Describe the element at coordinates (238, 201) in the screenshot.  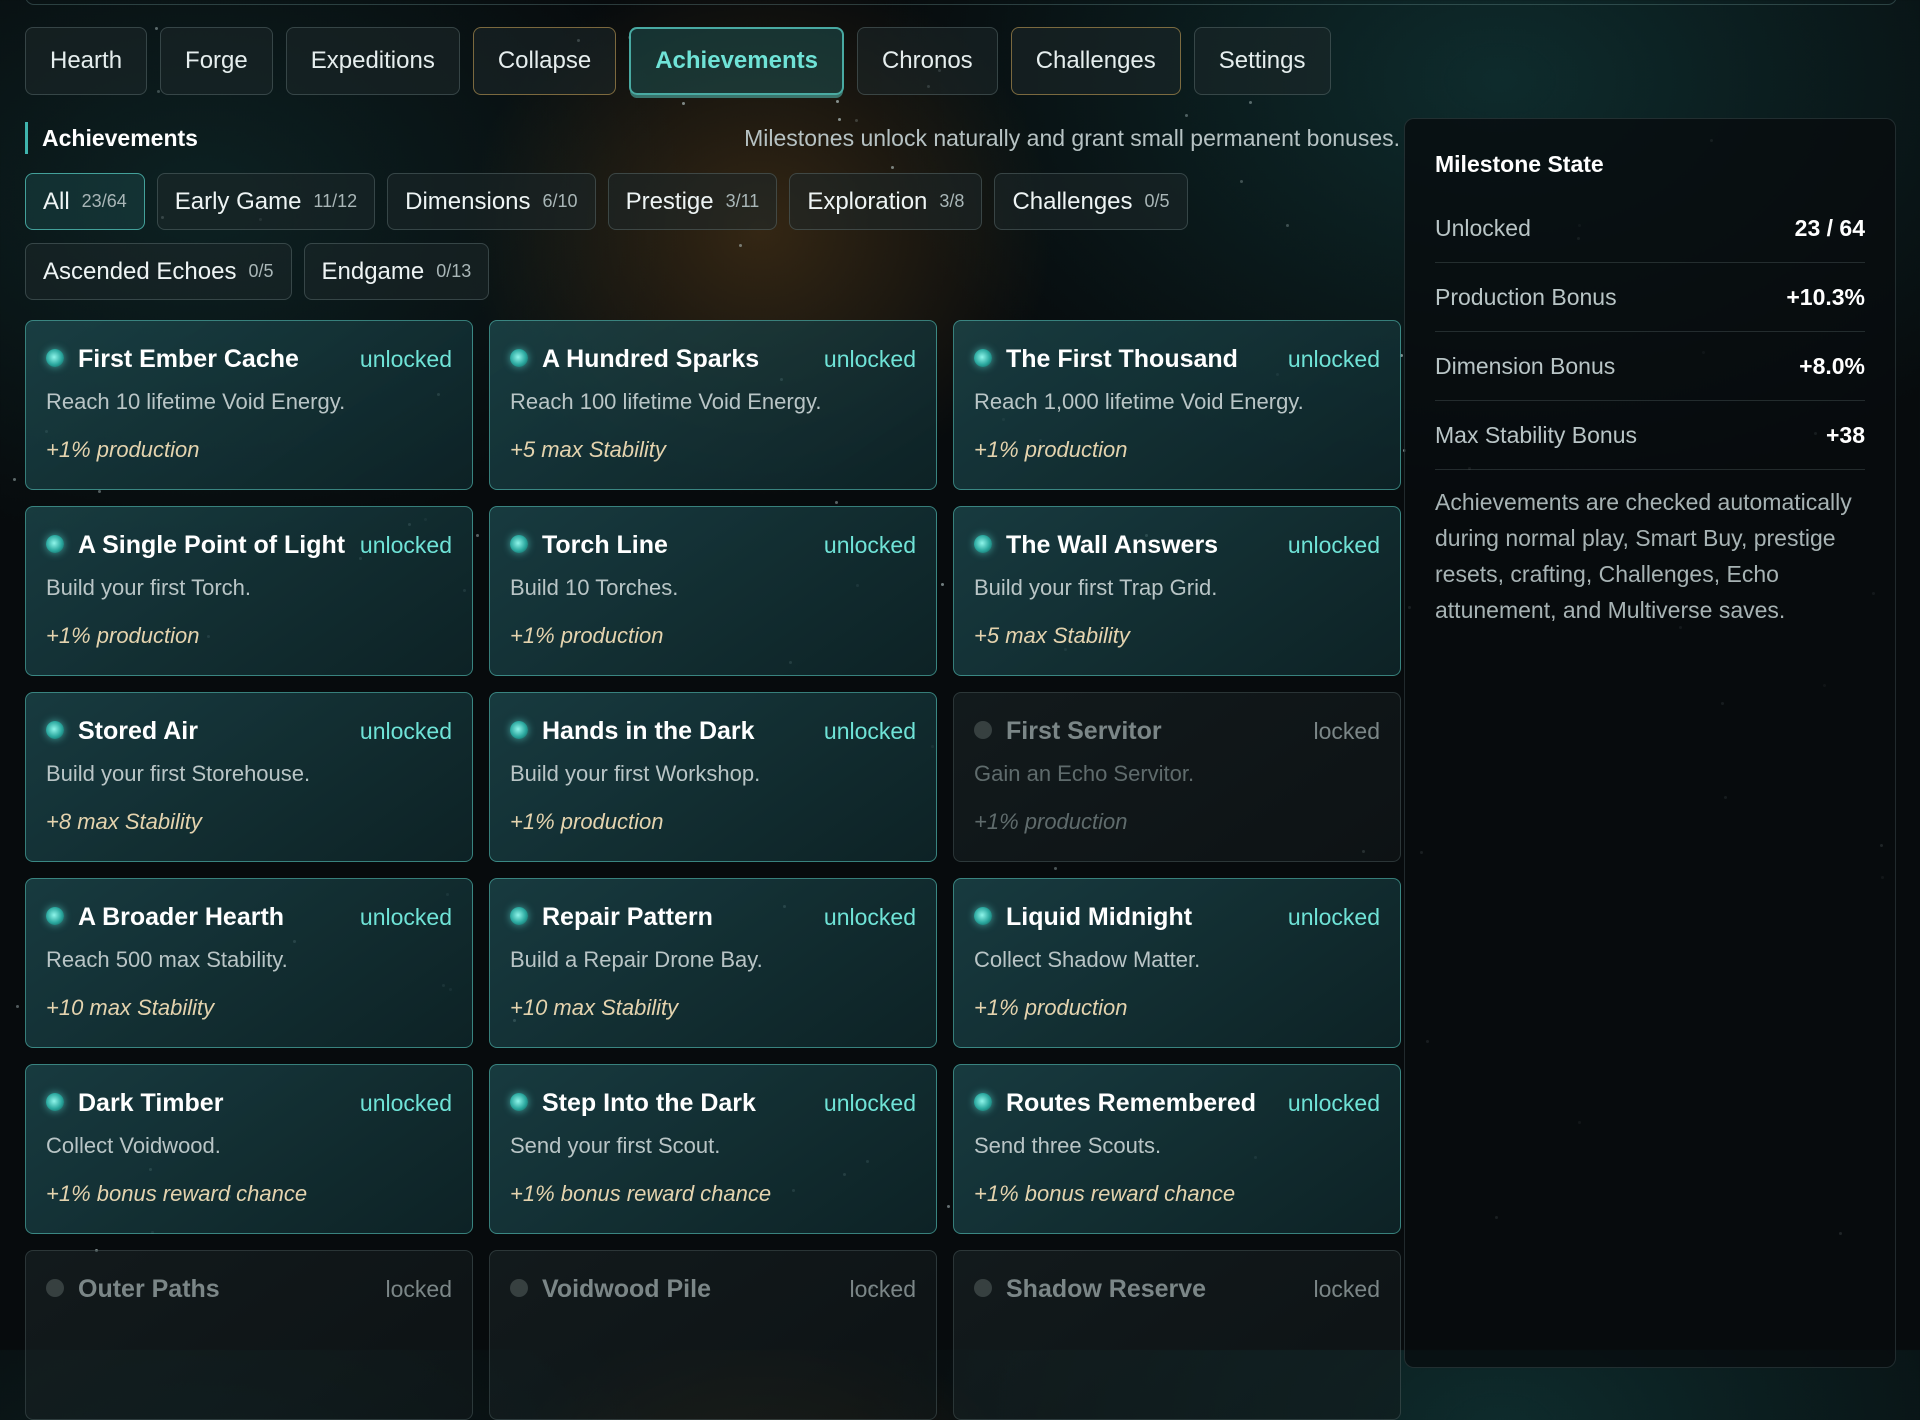
I see `filter-label: Early Game` at that location.